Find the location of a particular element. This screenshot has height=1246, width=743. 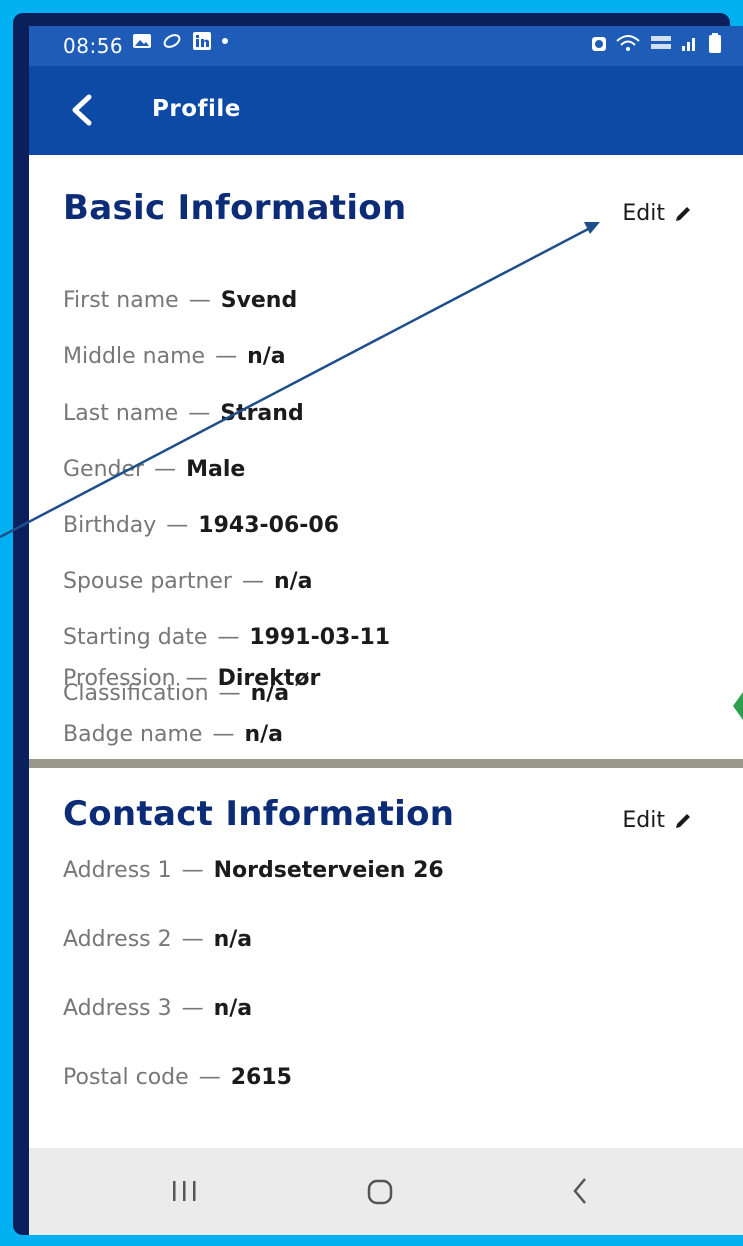

field-last-name: Last name — Strand is located at coordinates (183, 413).